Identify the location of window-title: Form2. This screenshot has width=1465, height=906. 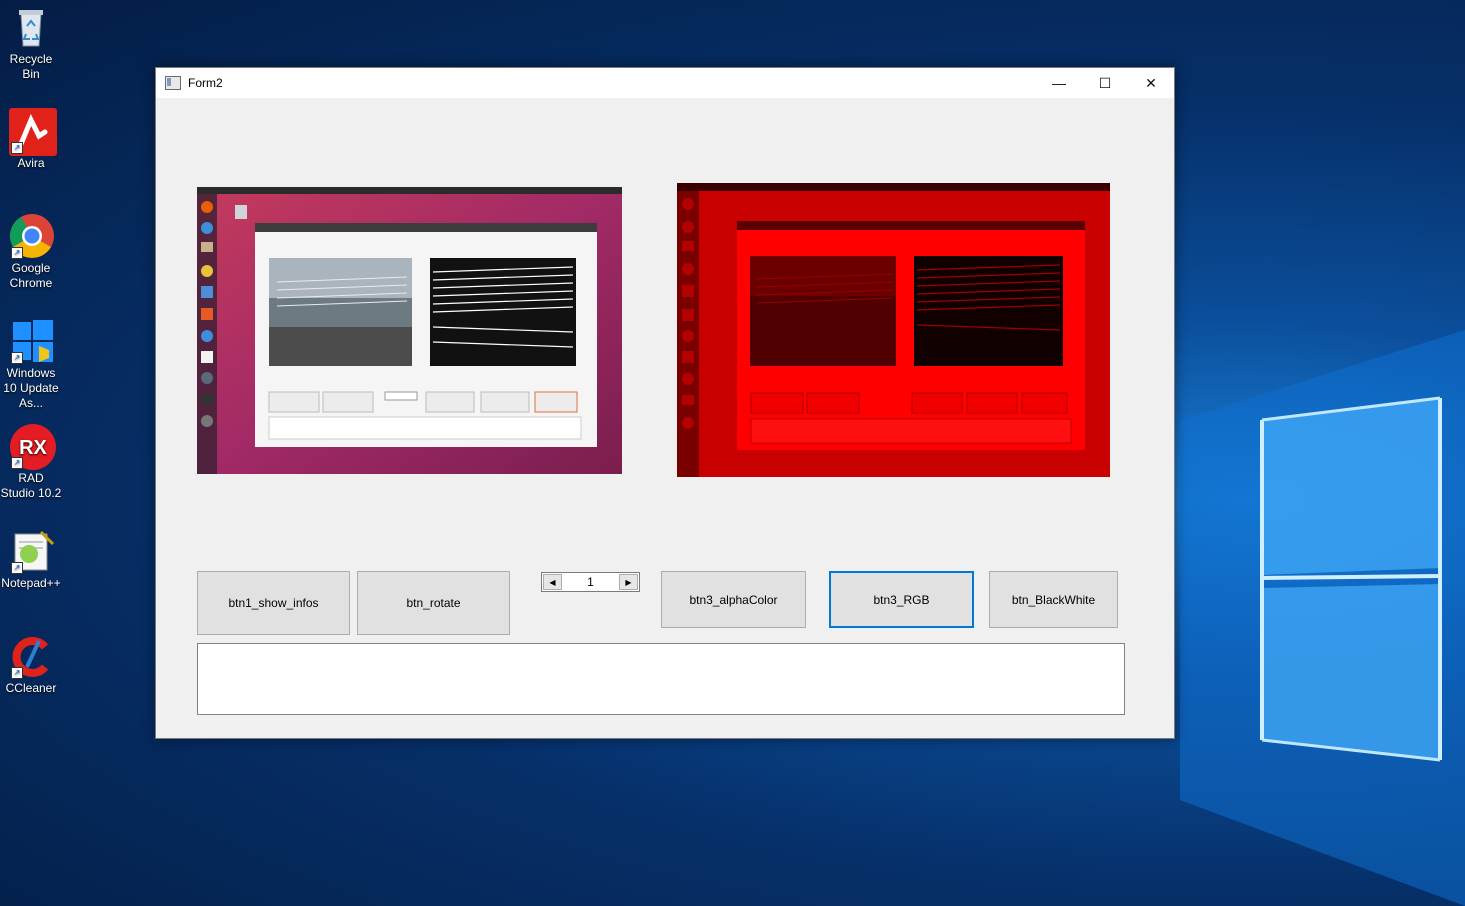
(205, 83).